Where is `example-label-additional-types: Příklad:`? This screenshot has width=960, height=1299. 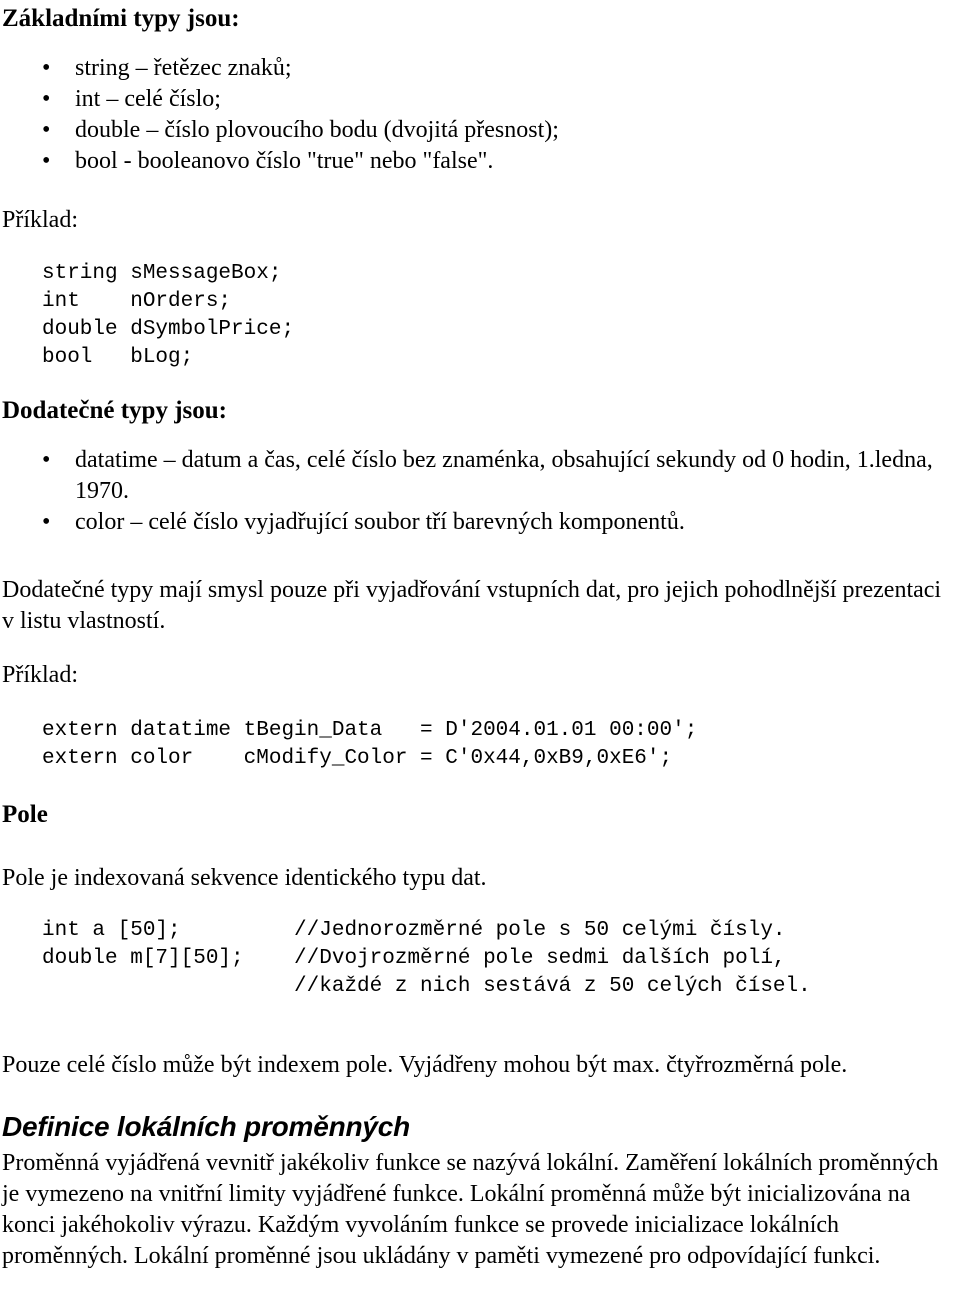 example-label-additional-types: Příklad: is located at coordinates (40, 675).